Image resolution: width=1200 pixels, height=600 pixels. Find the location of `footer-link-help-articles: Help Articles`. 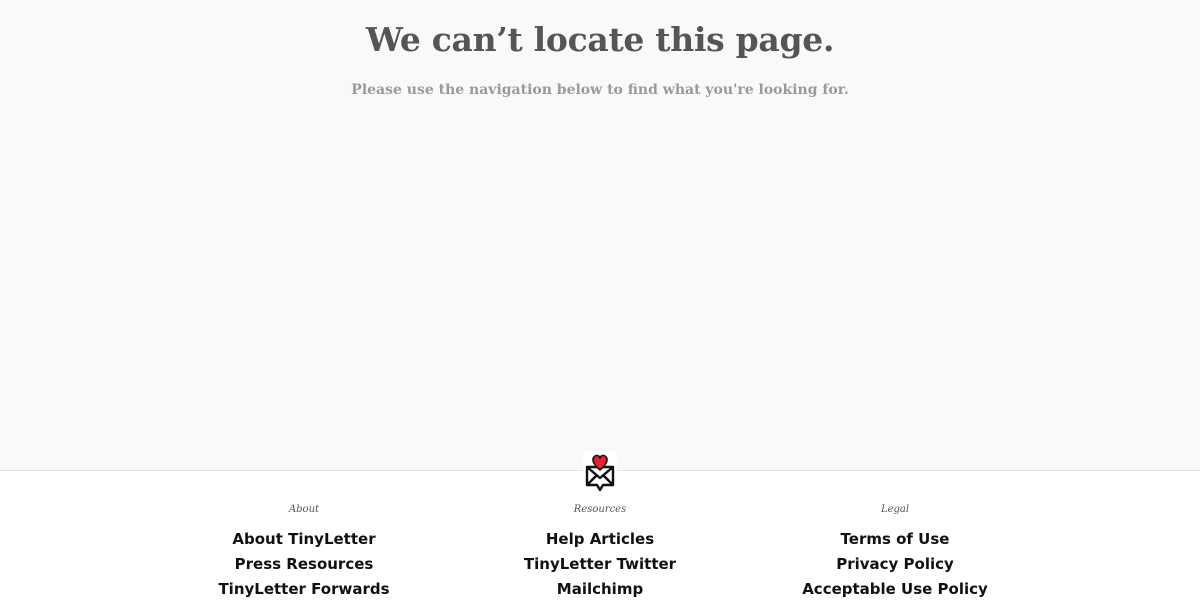

footer-link-help-articles: Help Articles is located at coordinates (600, 539).